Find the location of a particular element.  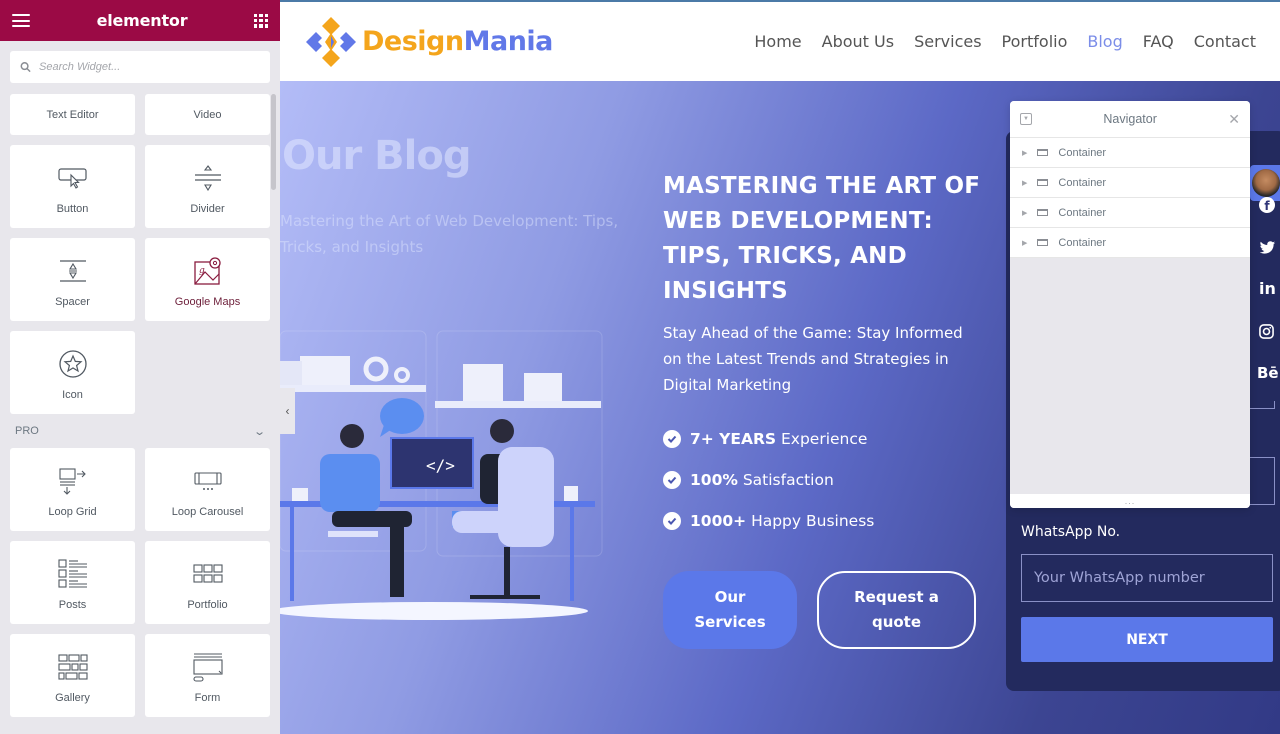

widget-portfolio: Portfolio is located at coordinates (207, 582).